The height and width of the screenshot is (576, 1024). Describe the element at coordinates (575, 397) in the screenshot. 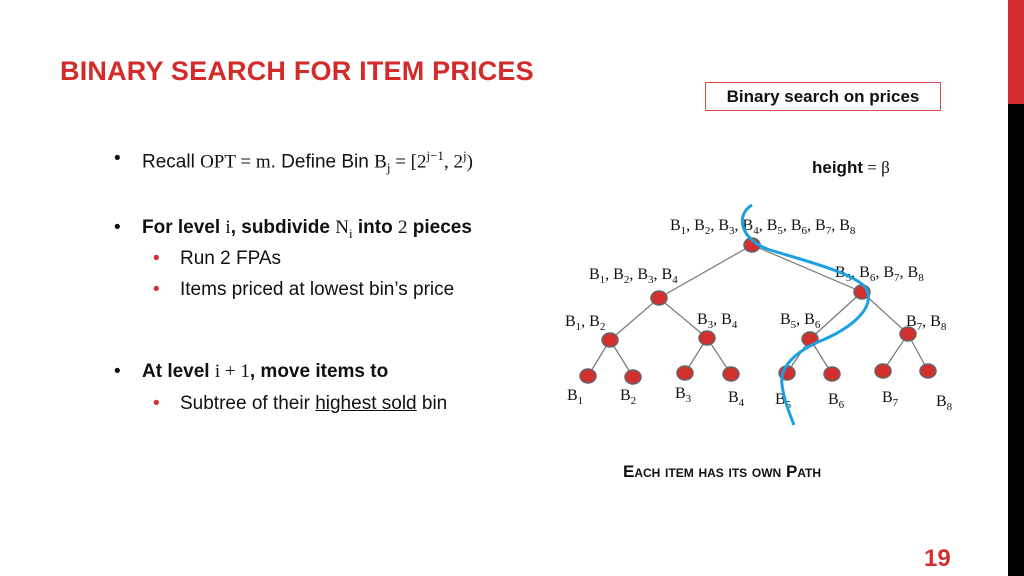

I see `node-label: B1` at that location.